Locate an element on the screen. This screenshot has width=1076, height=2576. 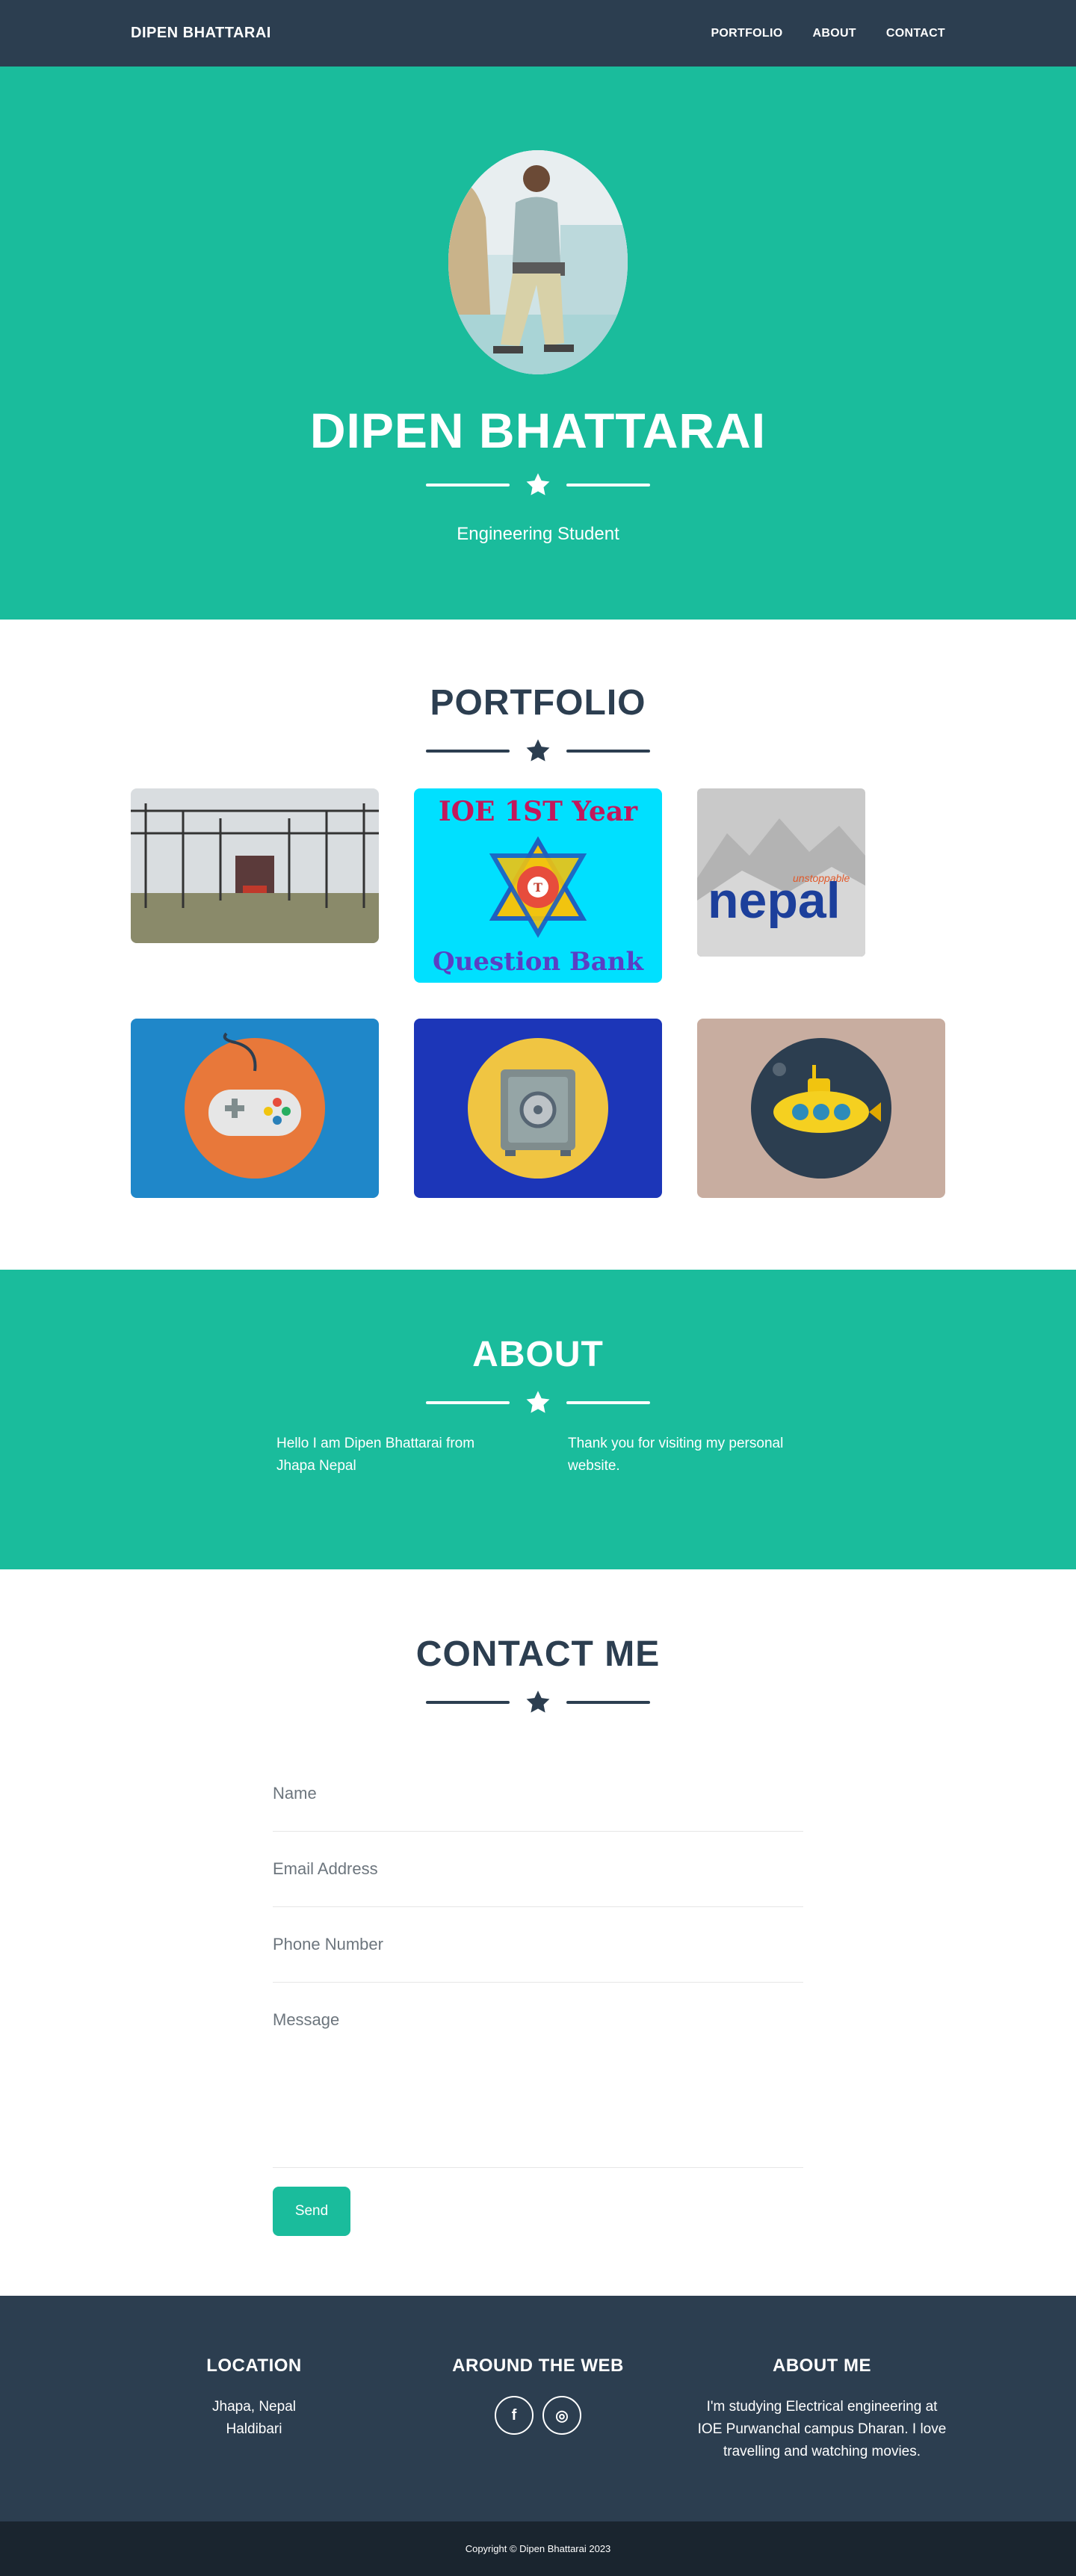
email-field-wrapper is located at coordinates (538, 1869).